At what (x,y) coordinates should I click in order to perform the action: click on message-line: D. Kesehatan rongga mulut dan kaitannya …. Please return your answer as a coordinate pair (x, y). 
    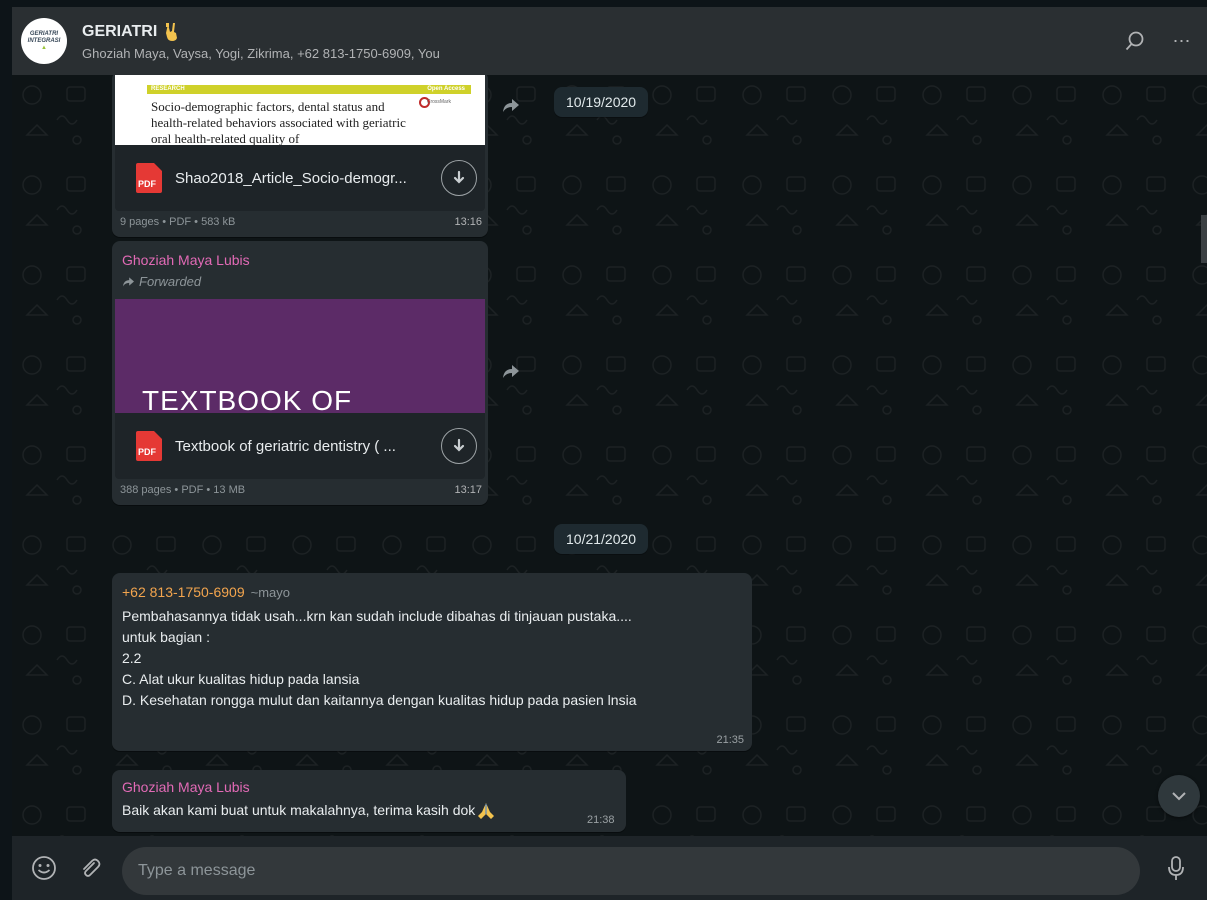
    Looking at the image, I should click on (379, 700).